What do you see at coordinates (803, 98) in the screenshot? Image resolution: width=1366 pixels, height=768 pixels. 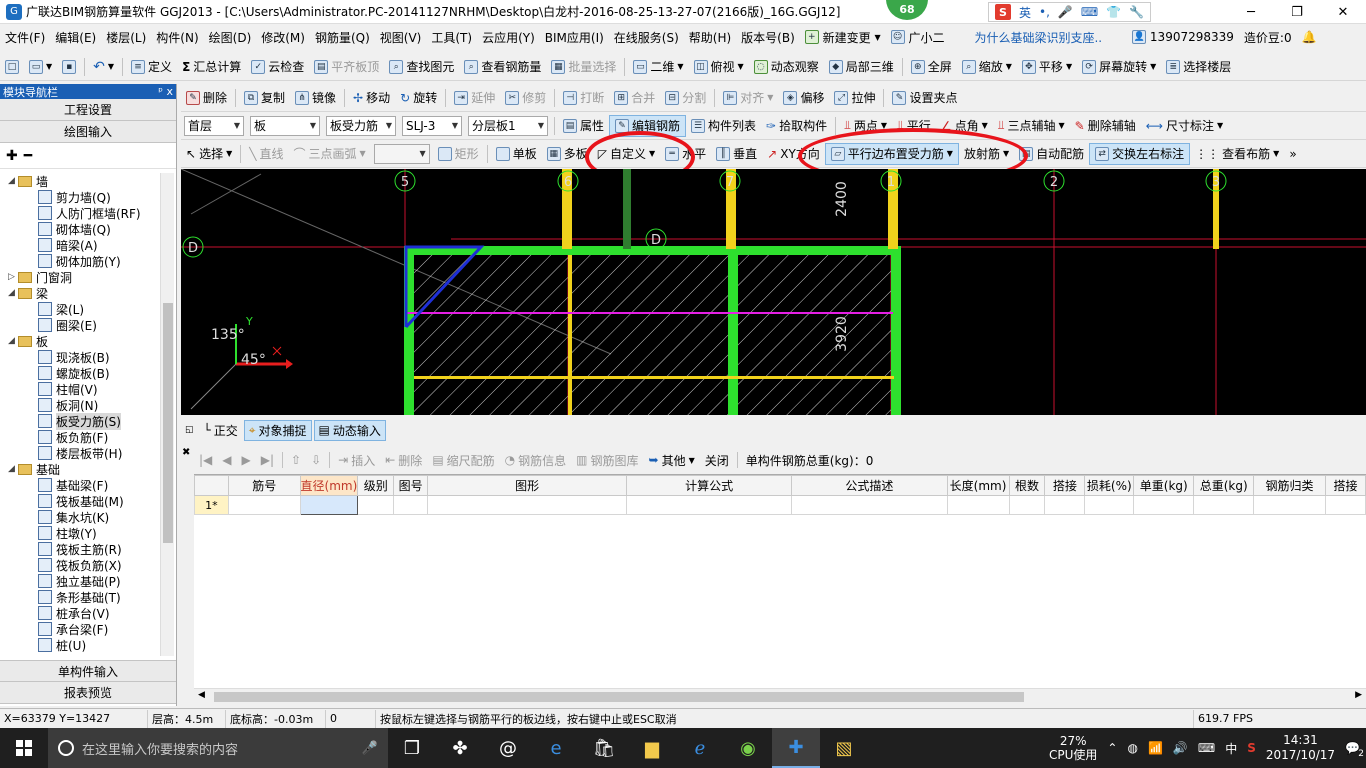 I see `offset-button: ◈ 偏移` at bounding box center [803, 98].